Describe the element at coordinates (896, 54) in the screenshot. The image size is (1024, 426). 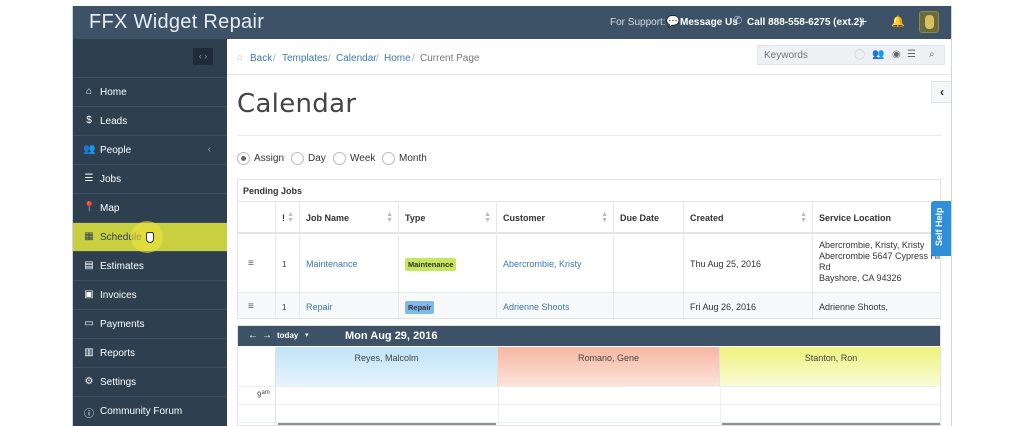
I see `target-icon: ◉` at that location.